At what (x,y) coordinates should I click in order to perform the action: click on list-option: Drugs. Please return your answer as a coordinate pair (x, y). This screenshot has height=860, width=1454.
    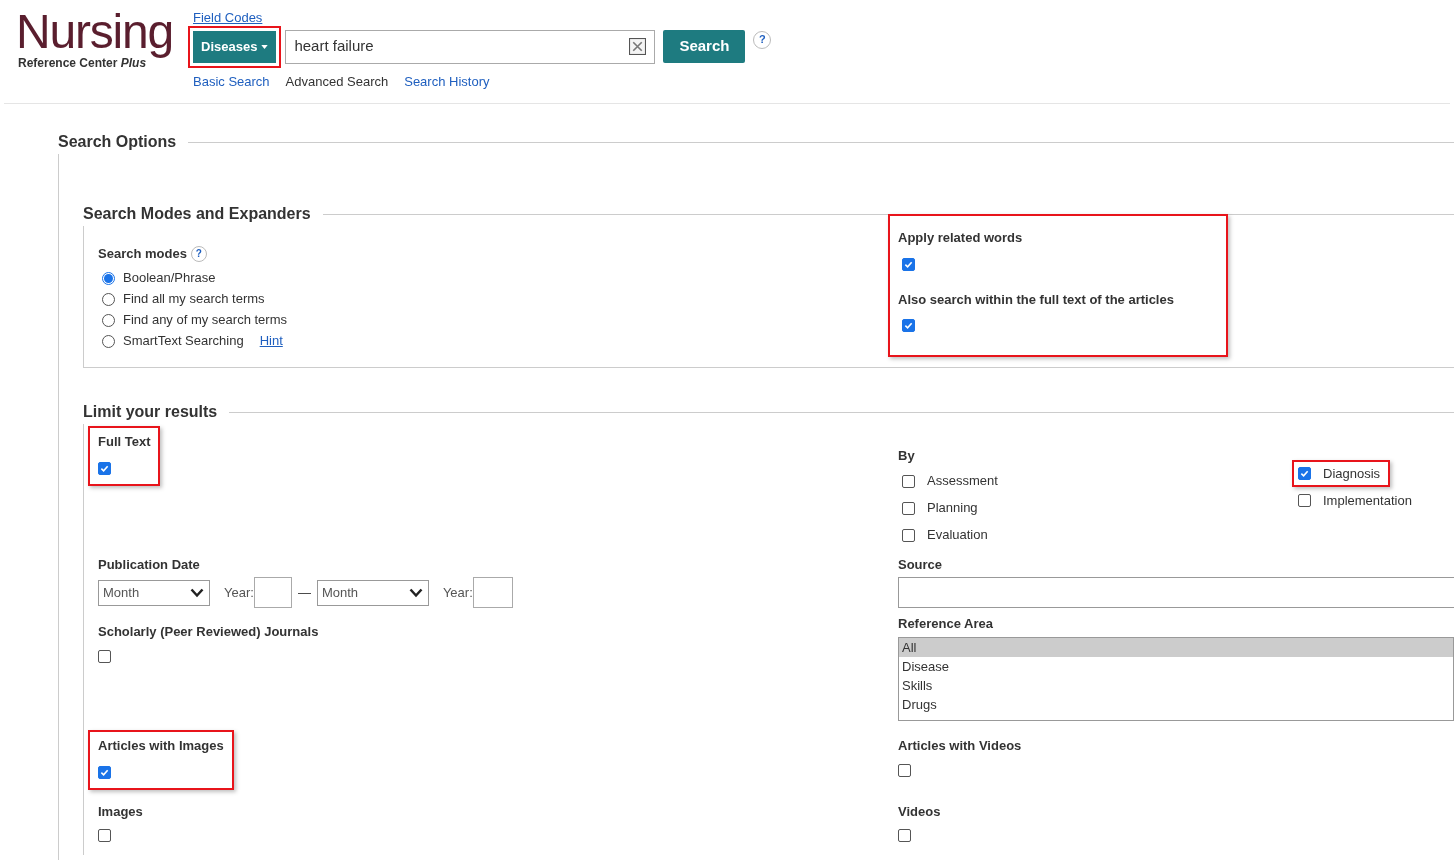
    Looking at the image, I should click on (1176, 704).